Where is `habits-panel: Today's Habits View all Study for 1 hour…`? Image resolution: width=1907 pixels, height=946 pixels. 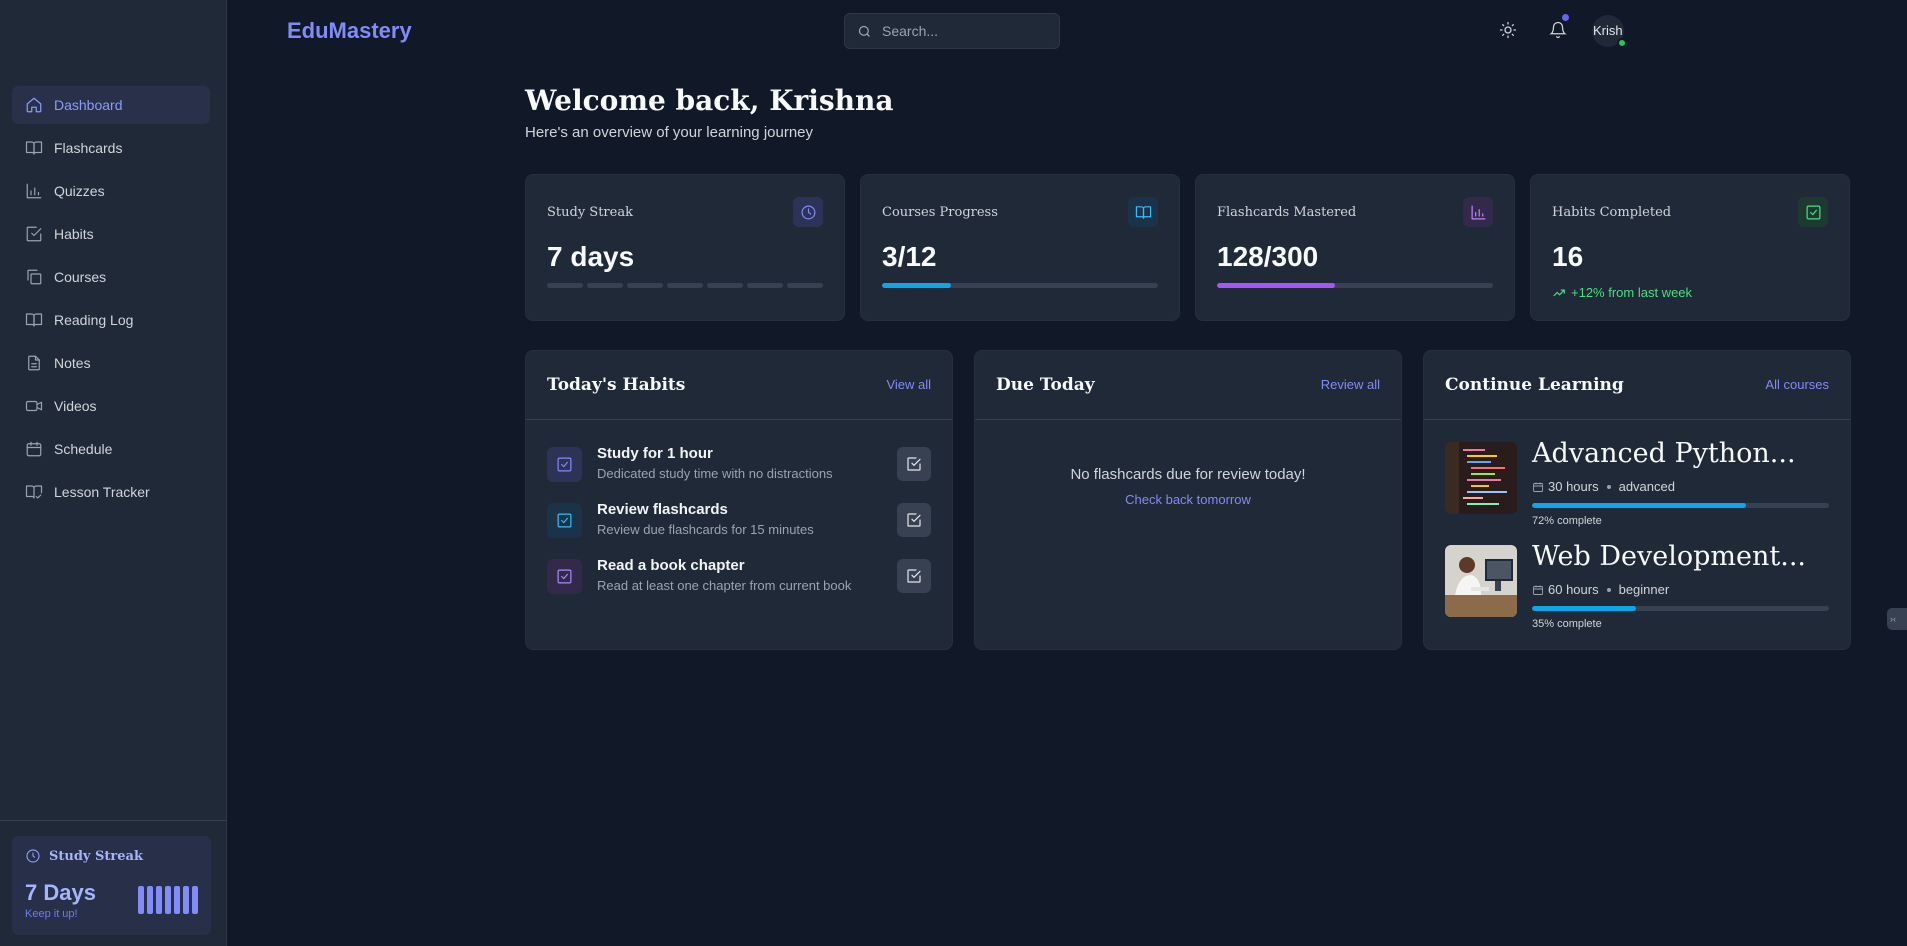
habits-panel: Today's Habits View all Study for 1 hour… is located at coordinates (739, 500).